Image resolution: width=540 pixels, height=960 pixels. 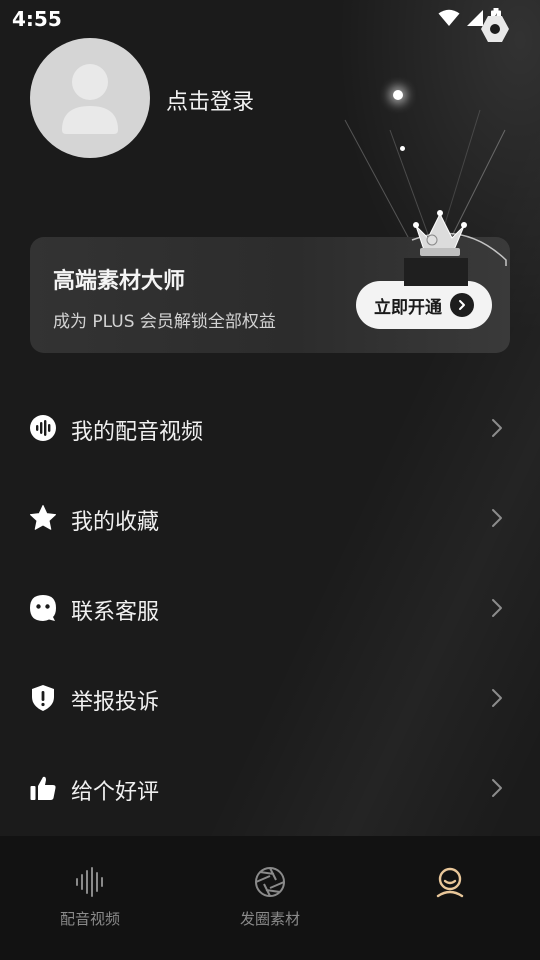 What do you see at coordinates (43, 517) in the screenshot?
I see `star-icon` at bounding box center [43, 517].